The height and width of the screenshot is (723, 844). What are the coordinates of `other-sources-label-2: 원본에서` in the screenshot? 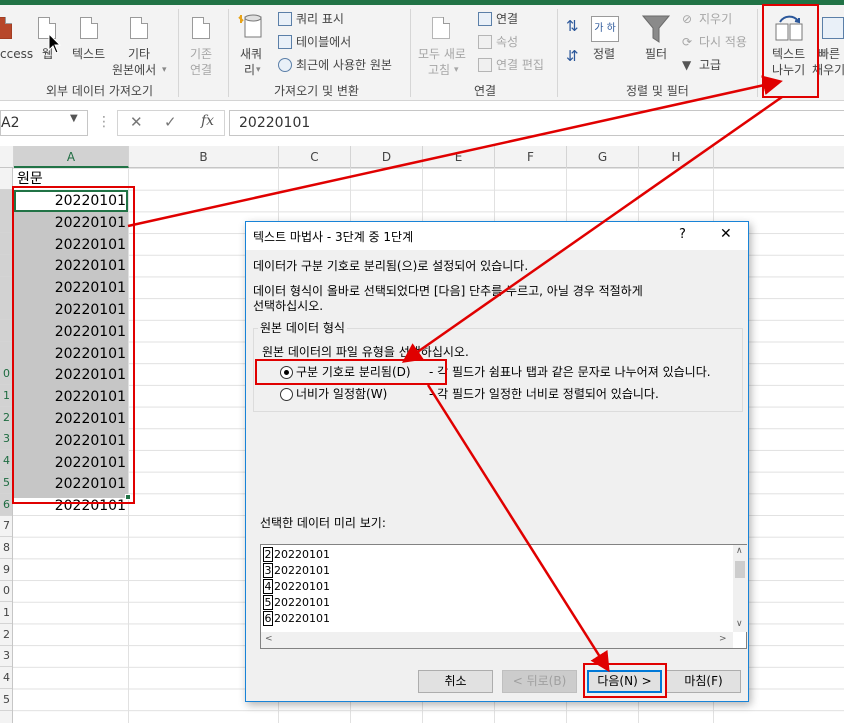 It's located at (134, 70).